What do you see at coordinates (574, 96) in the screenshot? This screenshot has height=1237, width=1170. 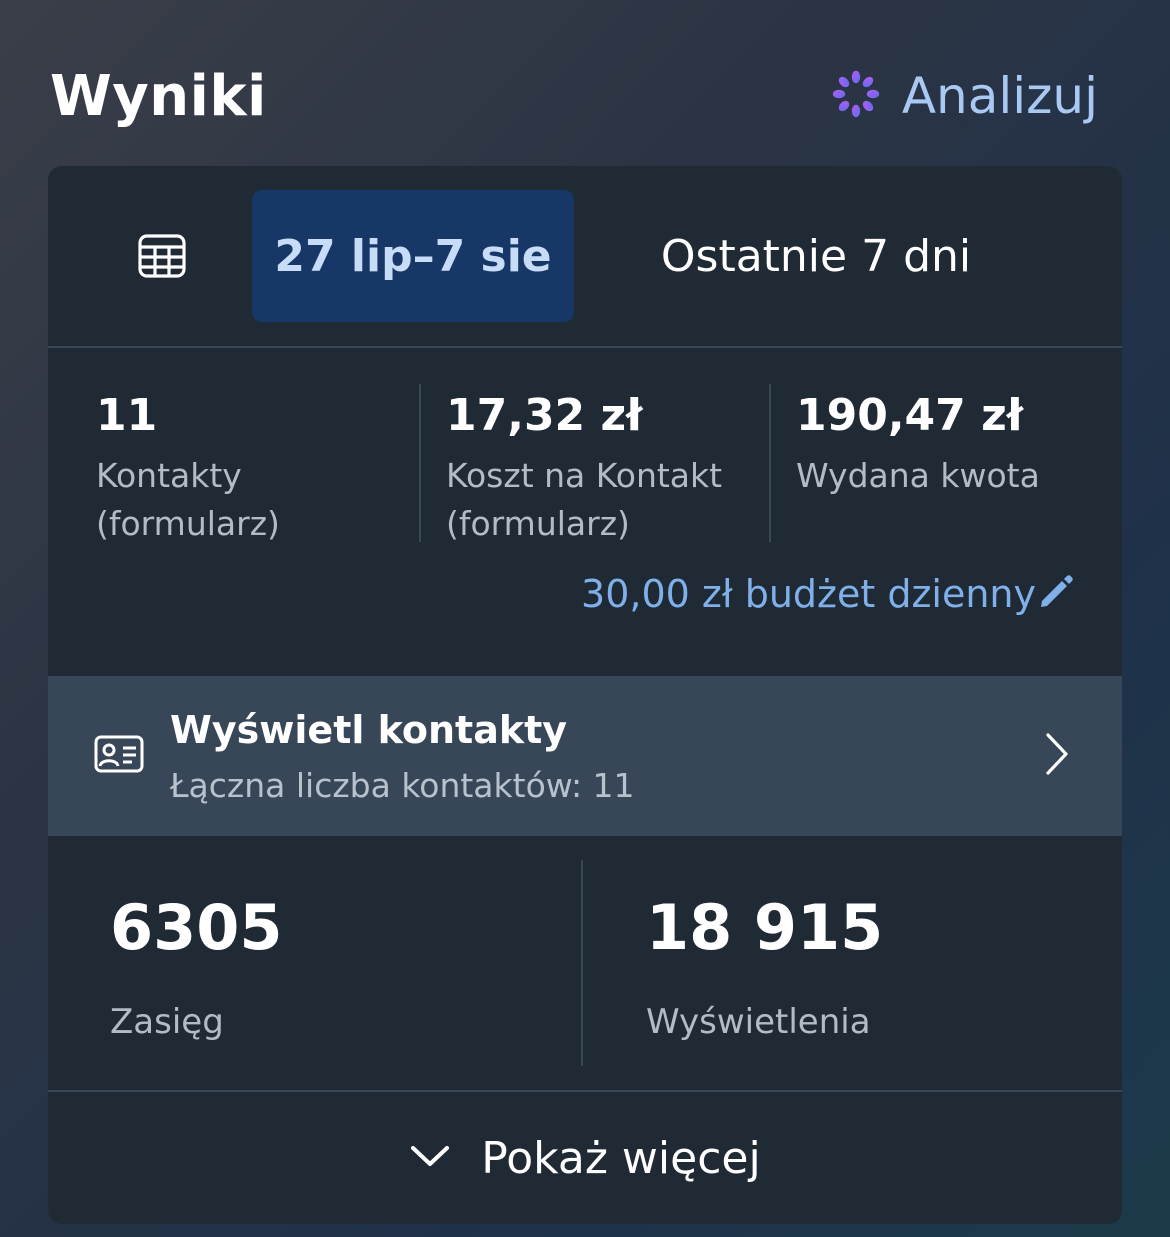 I see `results-header: Wyniki Analizuj` at bounding box center [574, 96].